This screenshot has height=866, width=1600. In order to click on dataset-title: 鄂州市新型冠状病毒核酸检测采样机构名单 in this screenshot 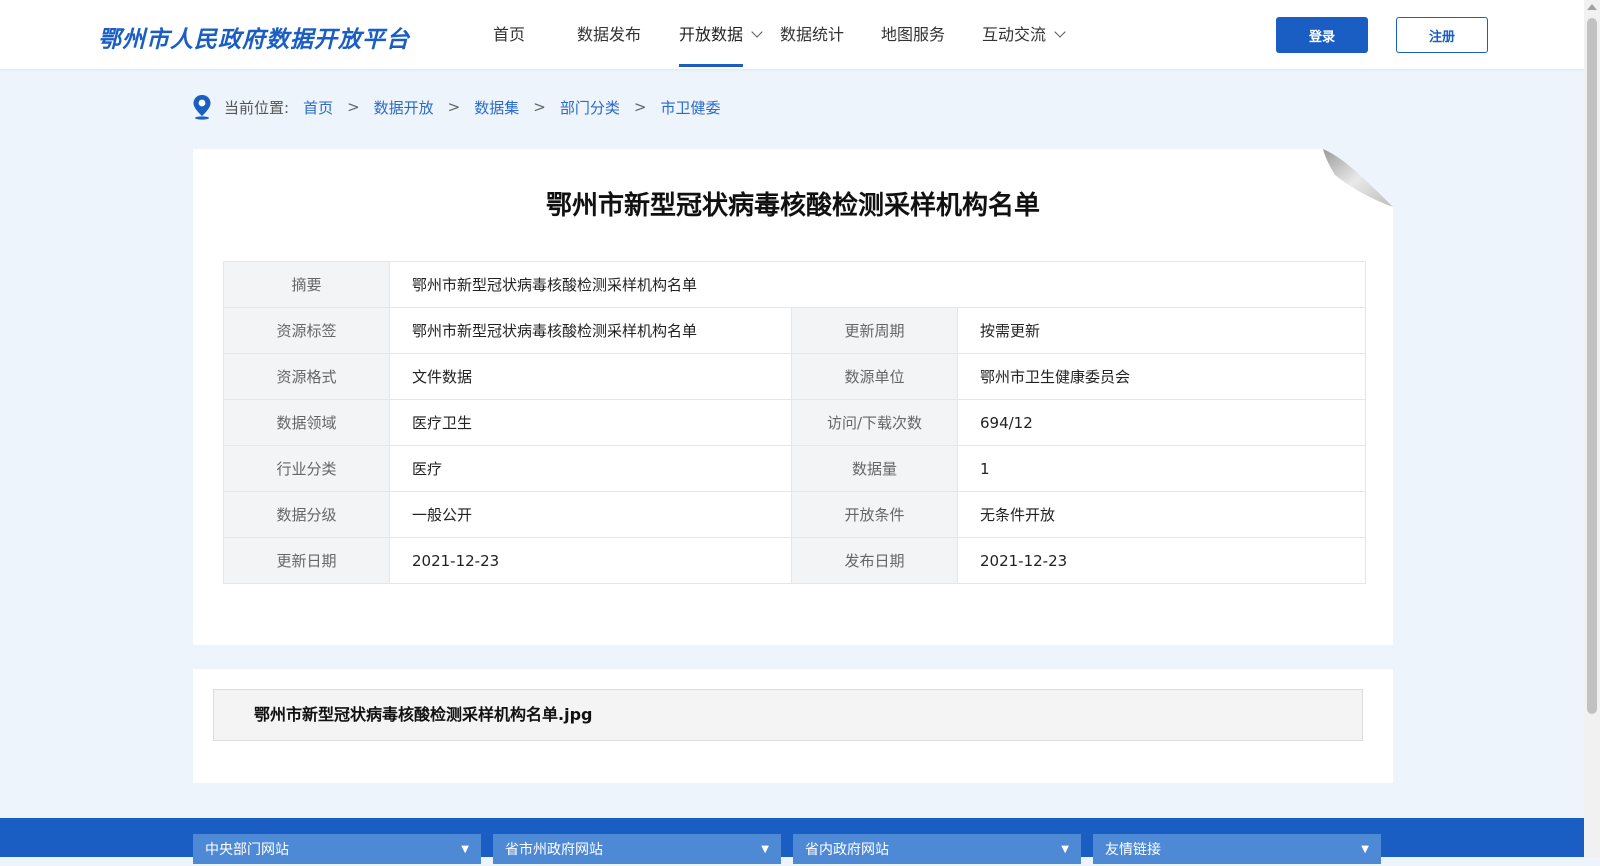, I will do `click(792, 206)`.